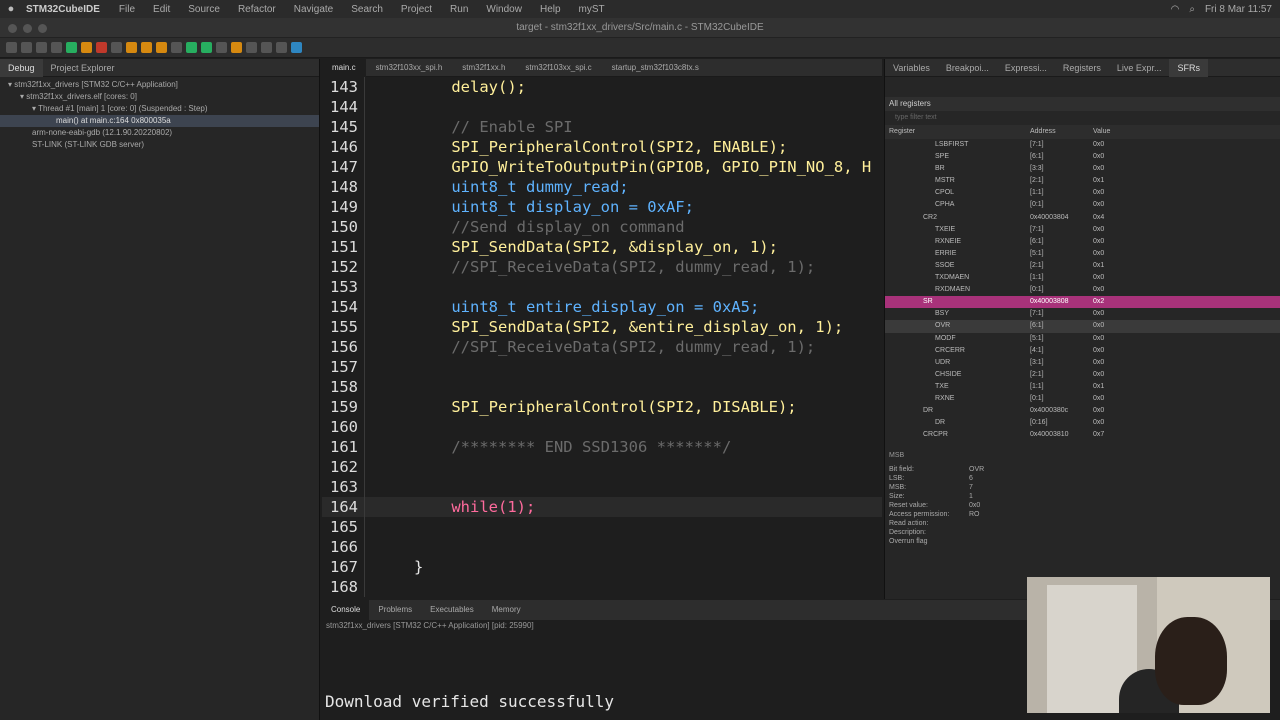 The width and height of the screenshot is (1280, 720). I want to click on code-line: 148 uint8_t dummy_read;, so click(602, 187).